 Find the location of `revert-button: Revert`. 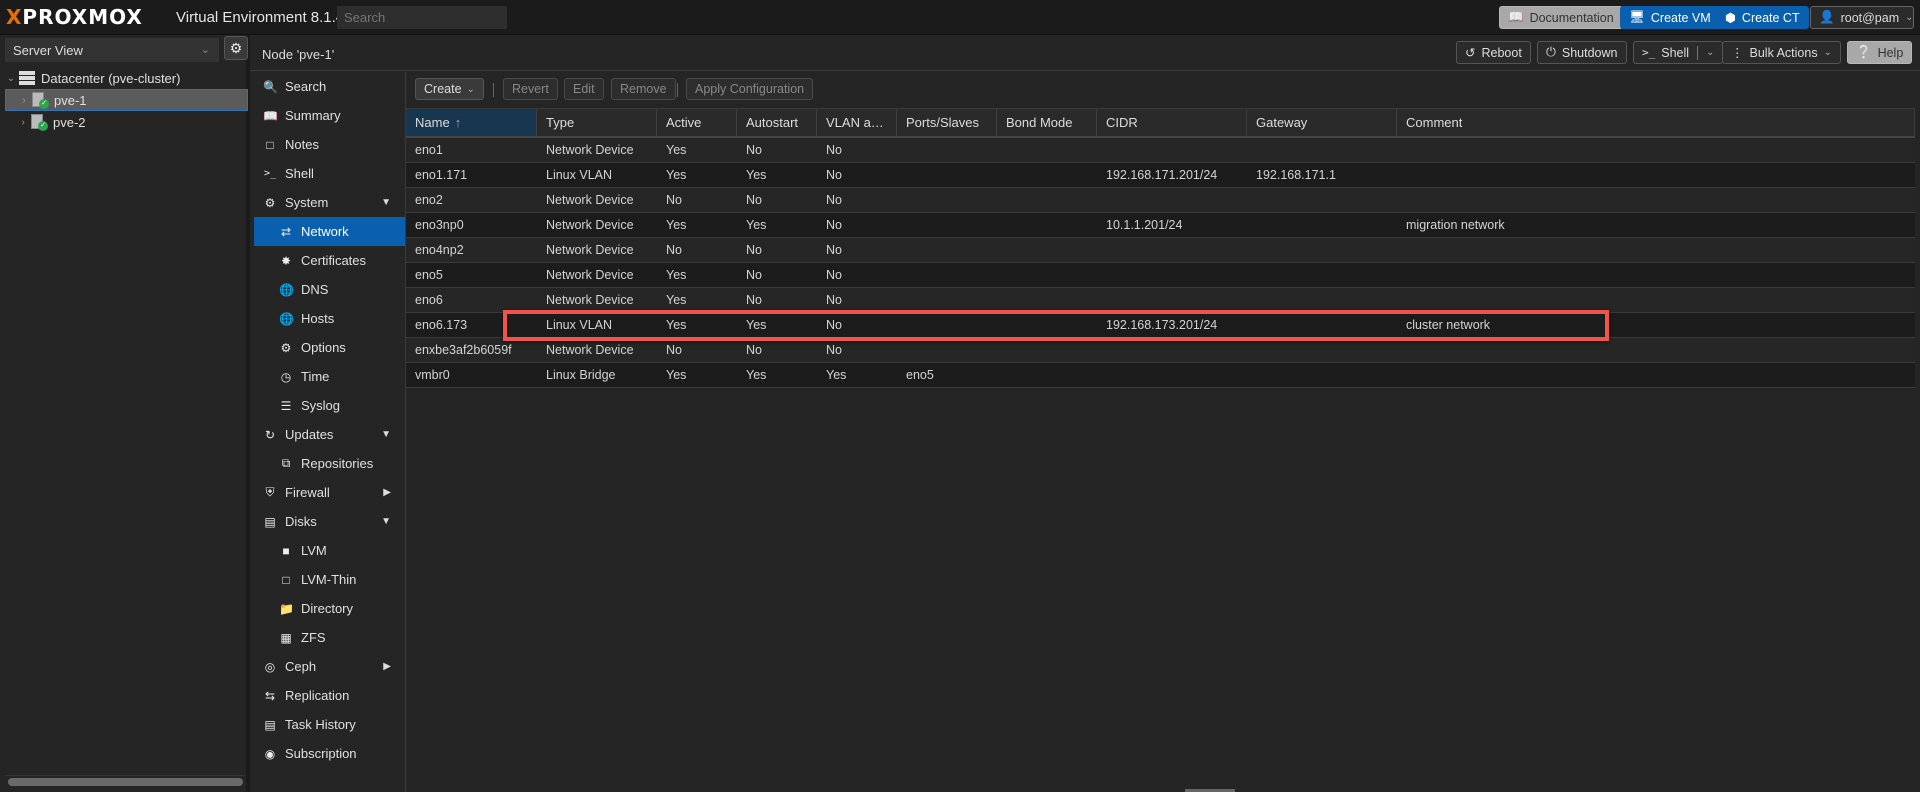

revert-button: Revert is located at coordinates (530, 89).